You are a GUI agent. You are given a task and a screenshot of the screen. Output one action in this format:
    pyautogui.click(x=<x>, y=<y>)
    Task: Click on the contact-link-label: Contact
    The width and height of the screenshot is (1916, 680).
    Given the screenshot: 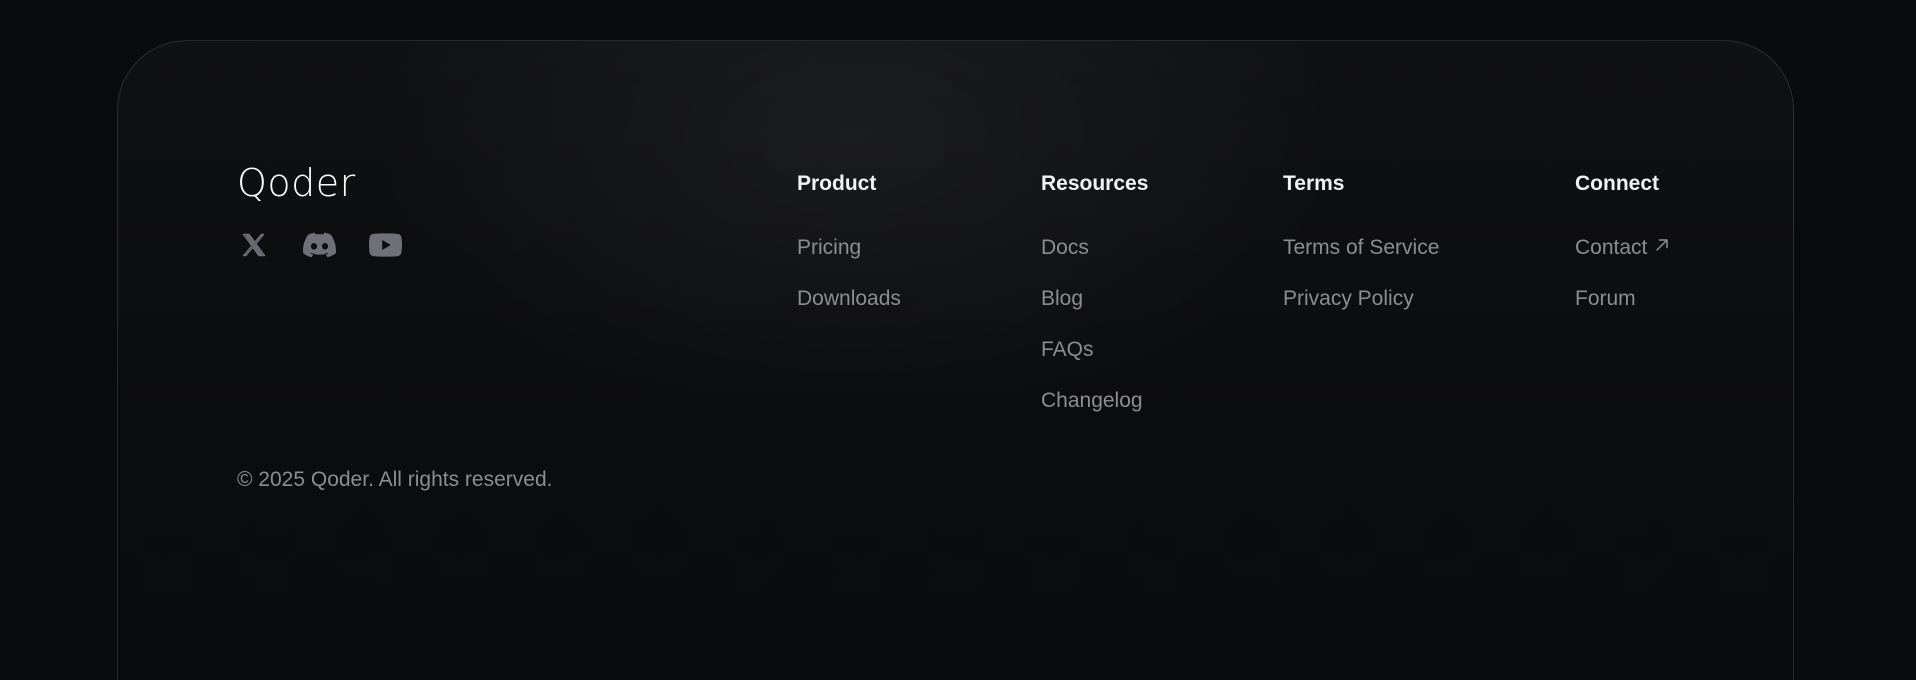 What is the action you would take?
    pyautogui.click(x=1611, y=247)
    